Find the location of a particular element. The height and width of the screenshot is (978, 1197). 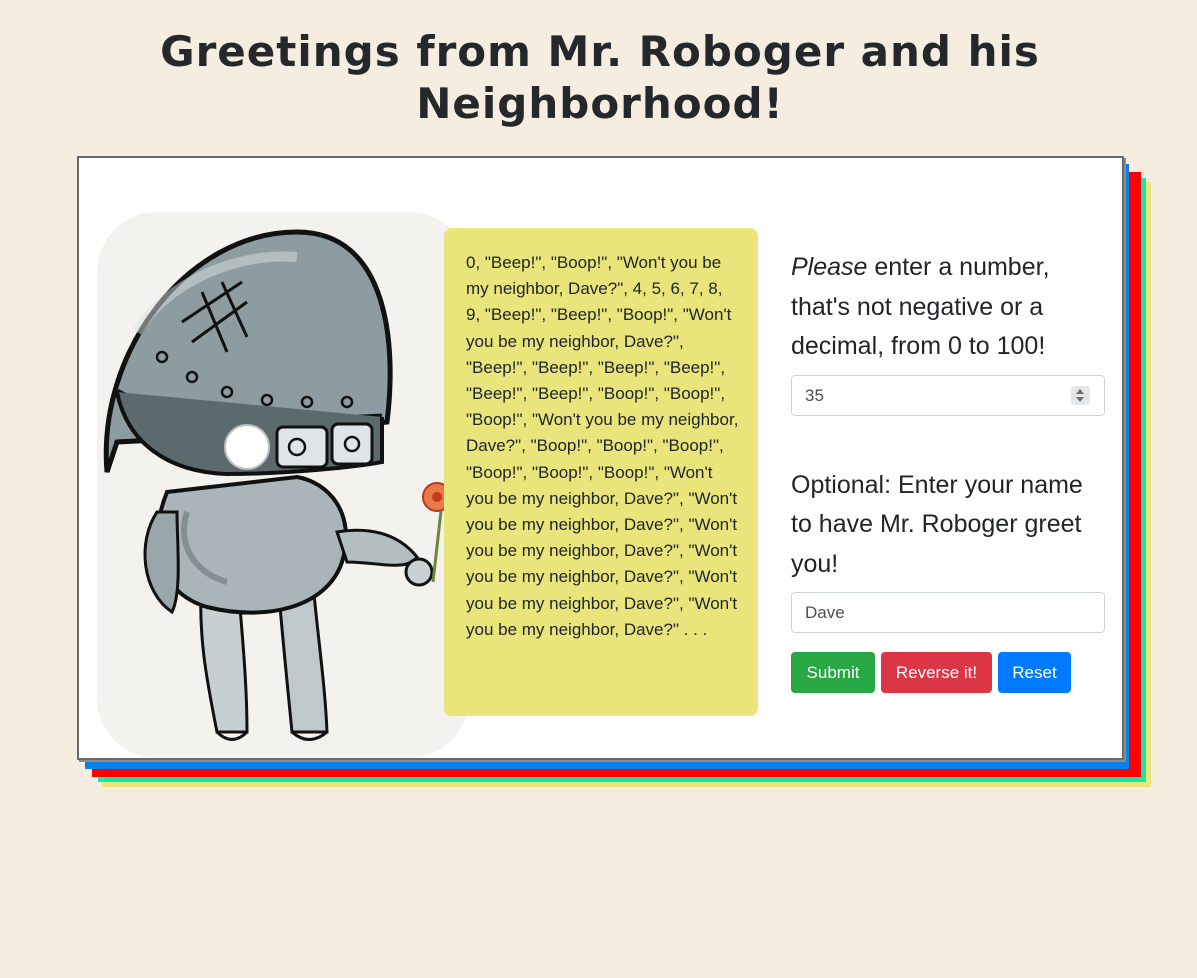

reset-button: Reset is located at coordinates (1034, 672).